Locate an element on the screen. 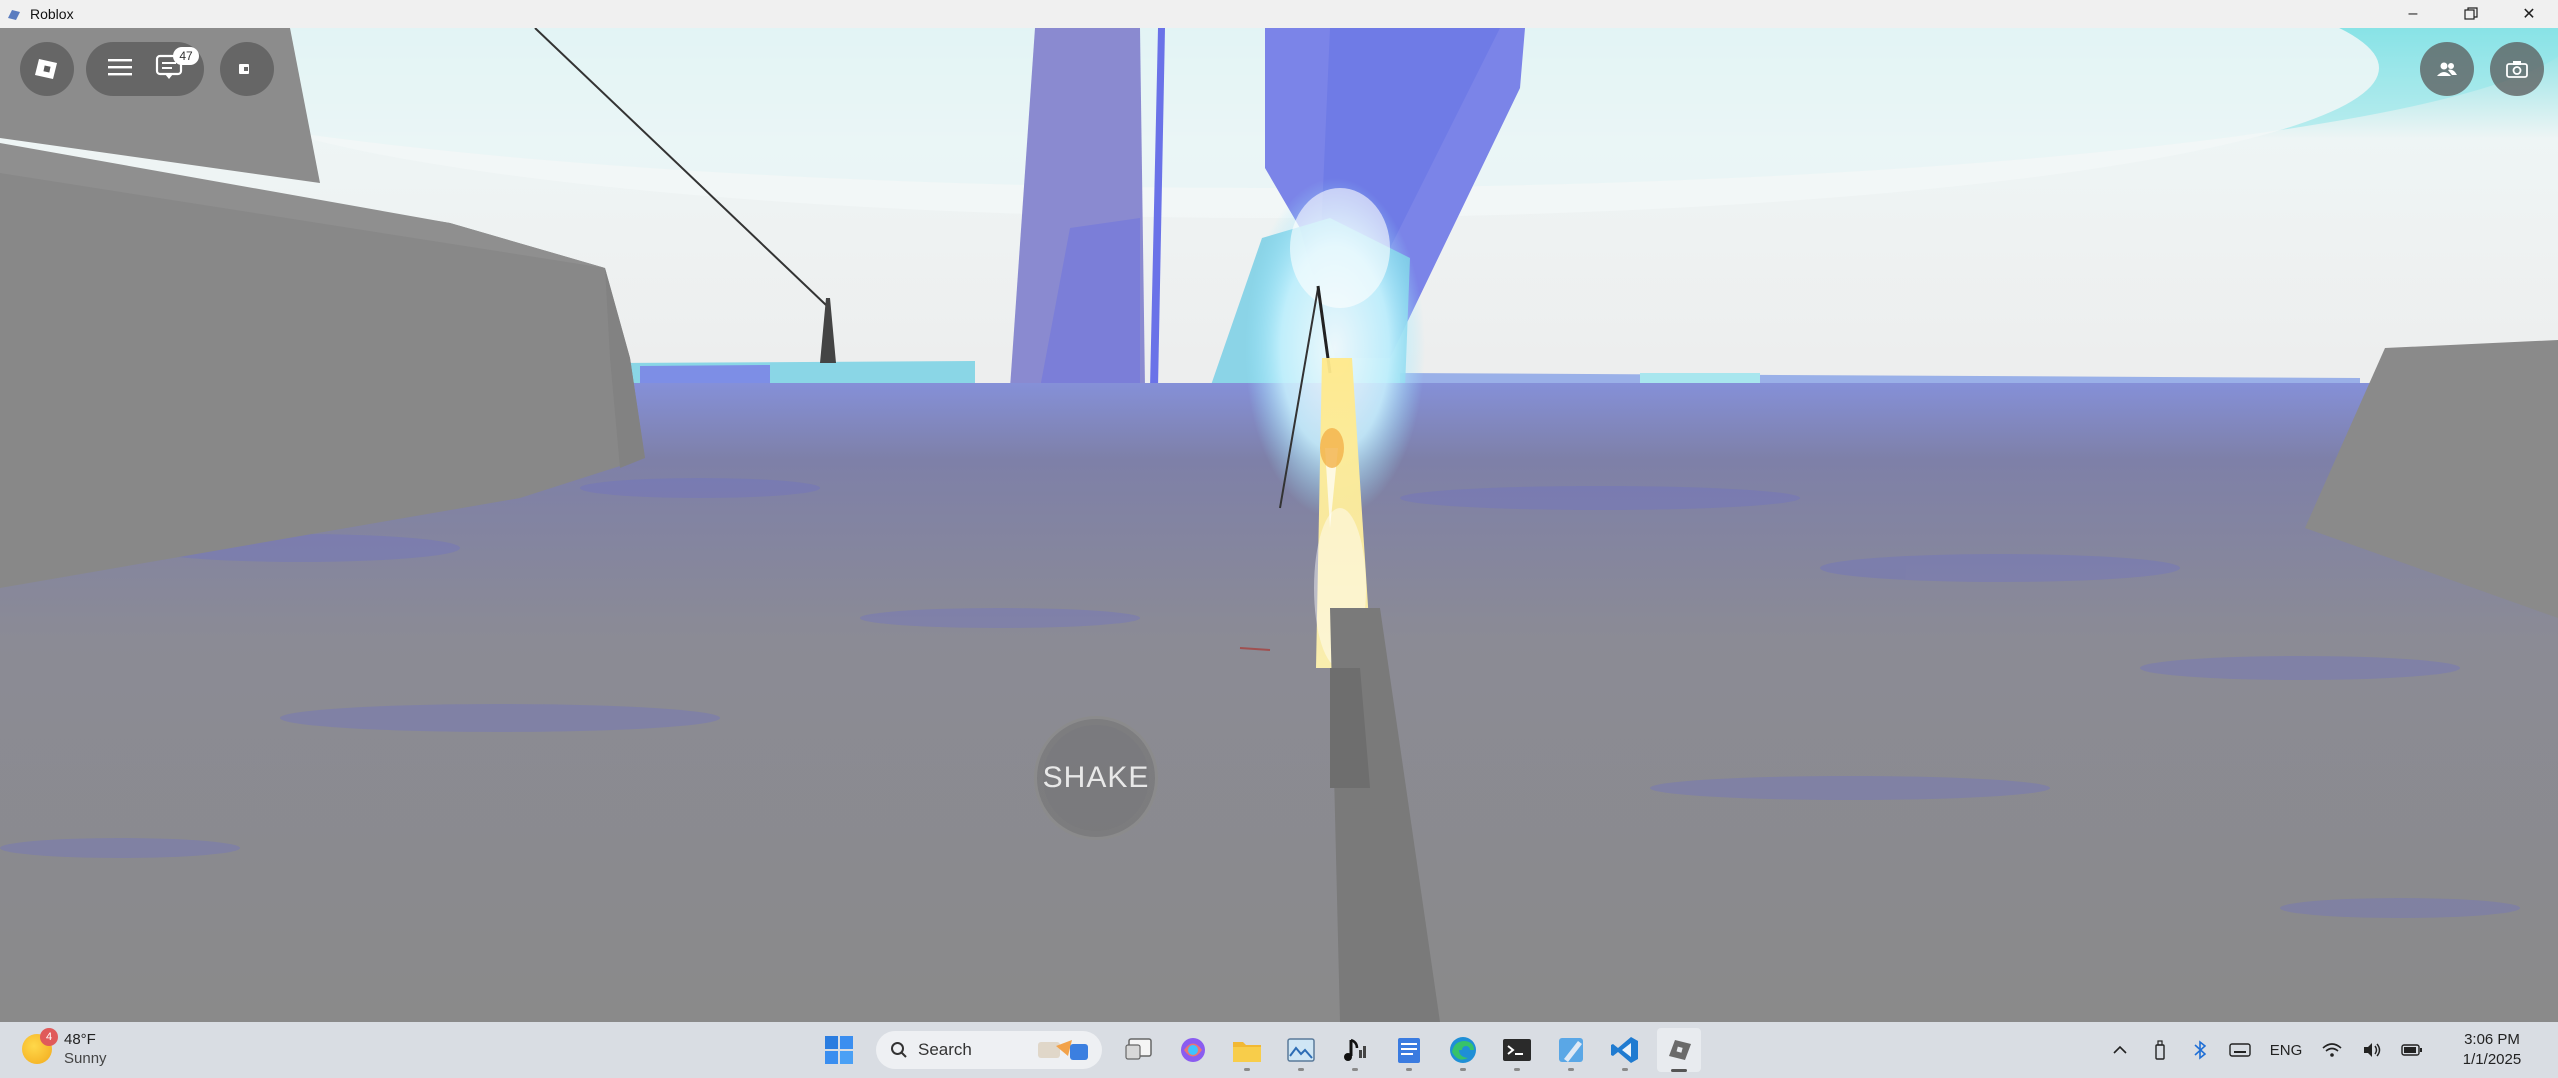  usb-drive-icon is located at coordinates (2160, 1050).